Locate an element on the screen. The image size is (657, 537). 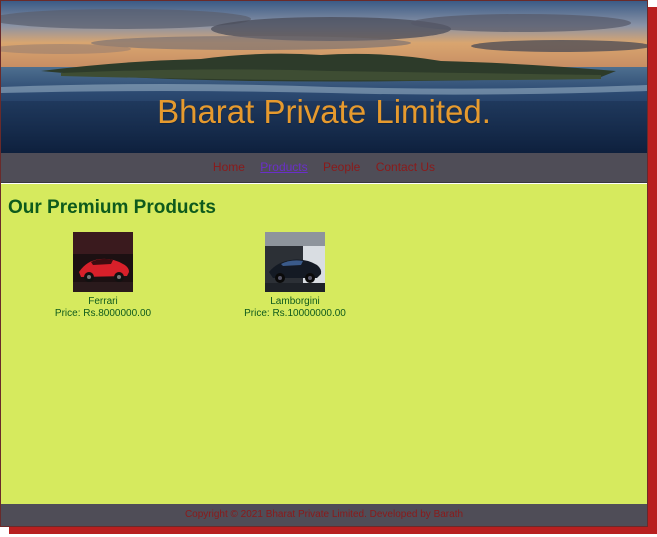
nav-item-home: Home is located at coordinates (229, 167).